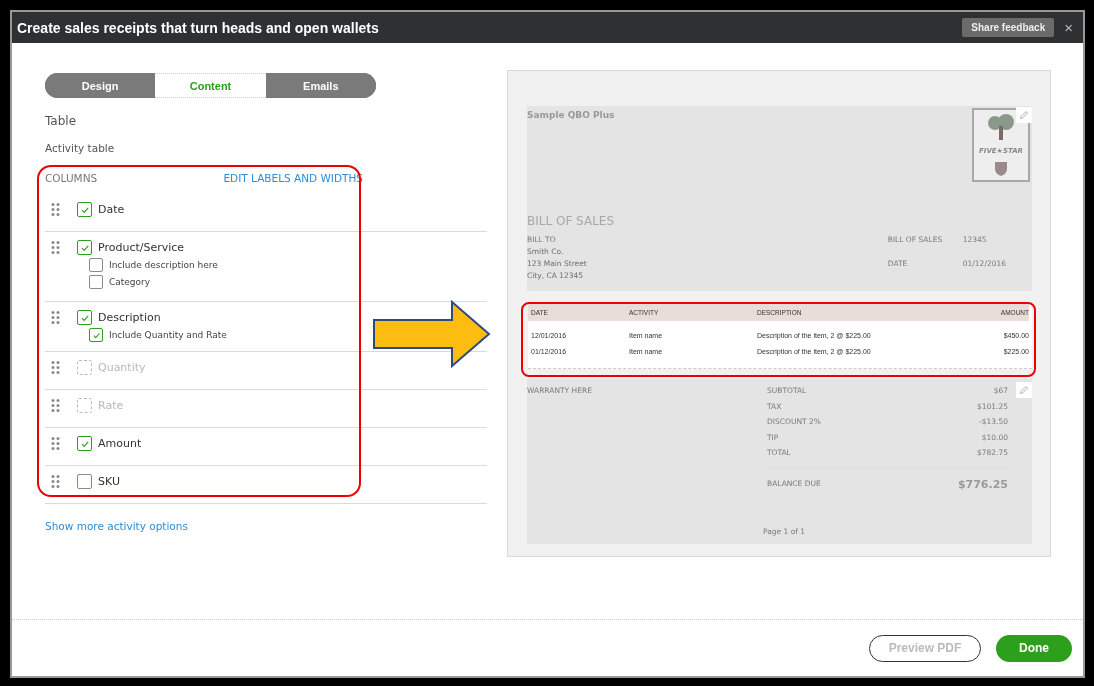 This screenshot has width=1094, height=686. I want to click on columns-heading: COLUMNS, so click(71, 178).